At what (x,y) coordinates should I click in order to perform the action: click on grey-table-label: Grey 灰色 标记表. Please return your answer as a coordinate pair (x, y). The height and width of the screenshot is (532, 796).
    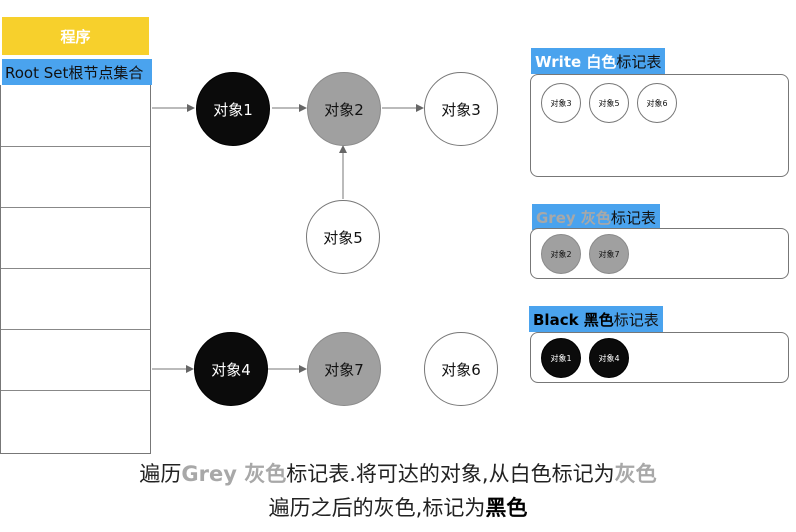
    Looking at the image, I should click on (596, 217).